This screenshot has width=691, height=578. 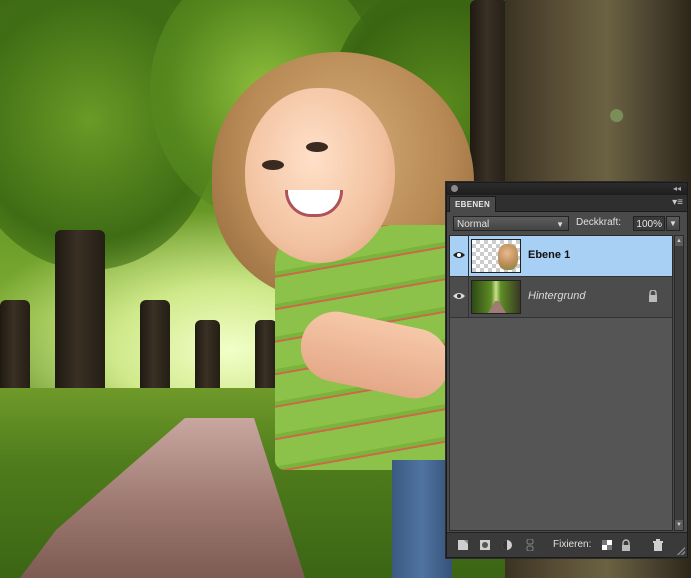 What do you see at coordinates (607, 545) in the screenshot?
I see `lock-transparent-icon` at bounding box center [607, 545].